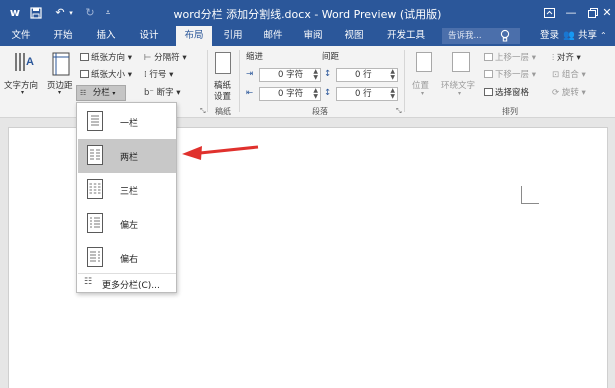 This screenshot has height=388, width=615. What do you see at coordinates (95, 189) in the screenshot?
I see `three-columns-icon` at bounding box center [95, 189].